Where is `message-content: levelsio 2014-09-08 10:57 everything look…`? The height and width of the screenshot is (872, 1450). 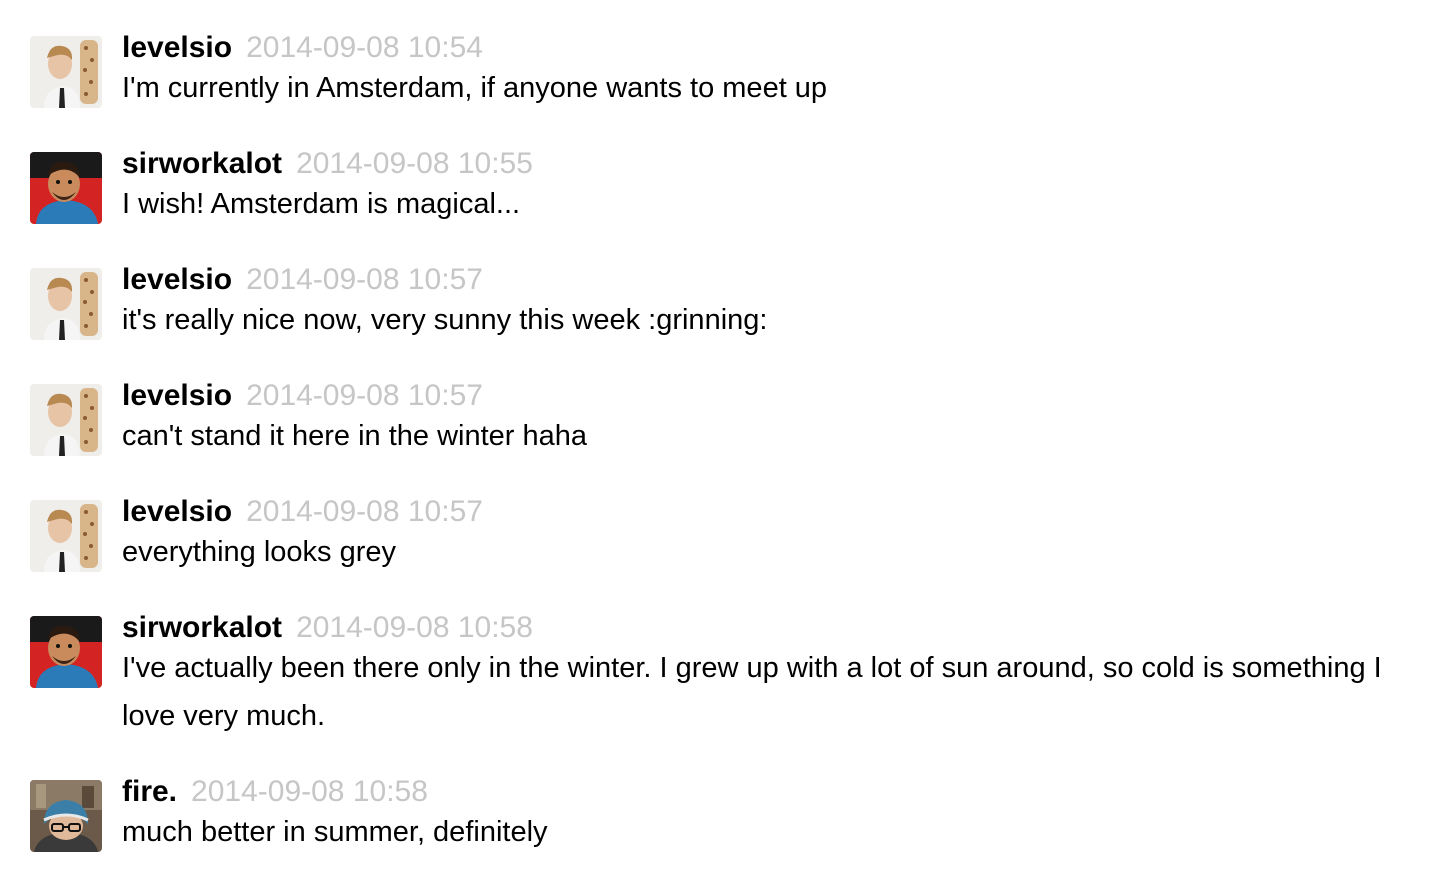
message-content: levelsio 2014-09-08 10:57 everything look… is located at coordinates (772, 535).